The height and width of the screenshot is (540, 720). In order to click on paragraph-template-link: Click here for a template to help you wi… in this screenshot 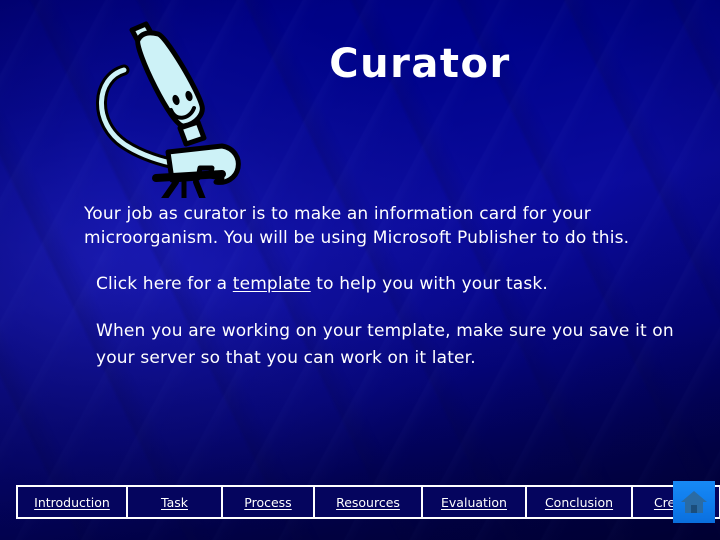, I will do `click(393, 284)`.